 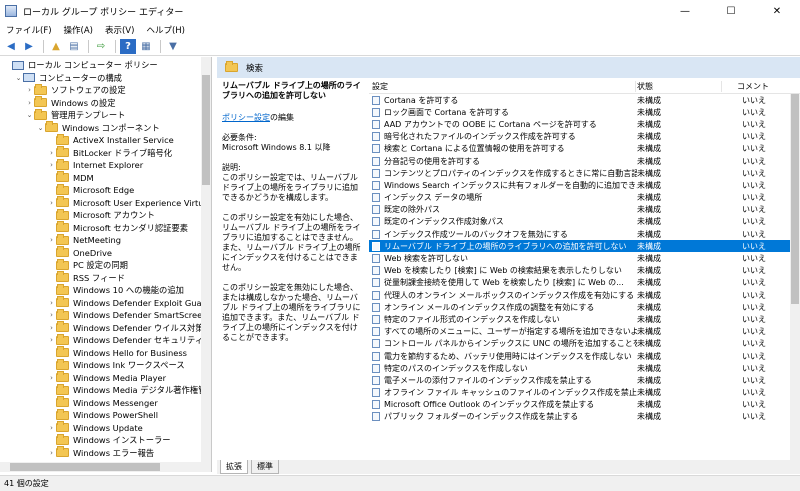 What do you see at coordinates (75, 115) in the screenshot?
I see `tree-item: ⌄ 管理用テンプレート` at bounding box center [75, 115].